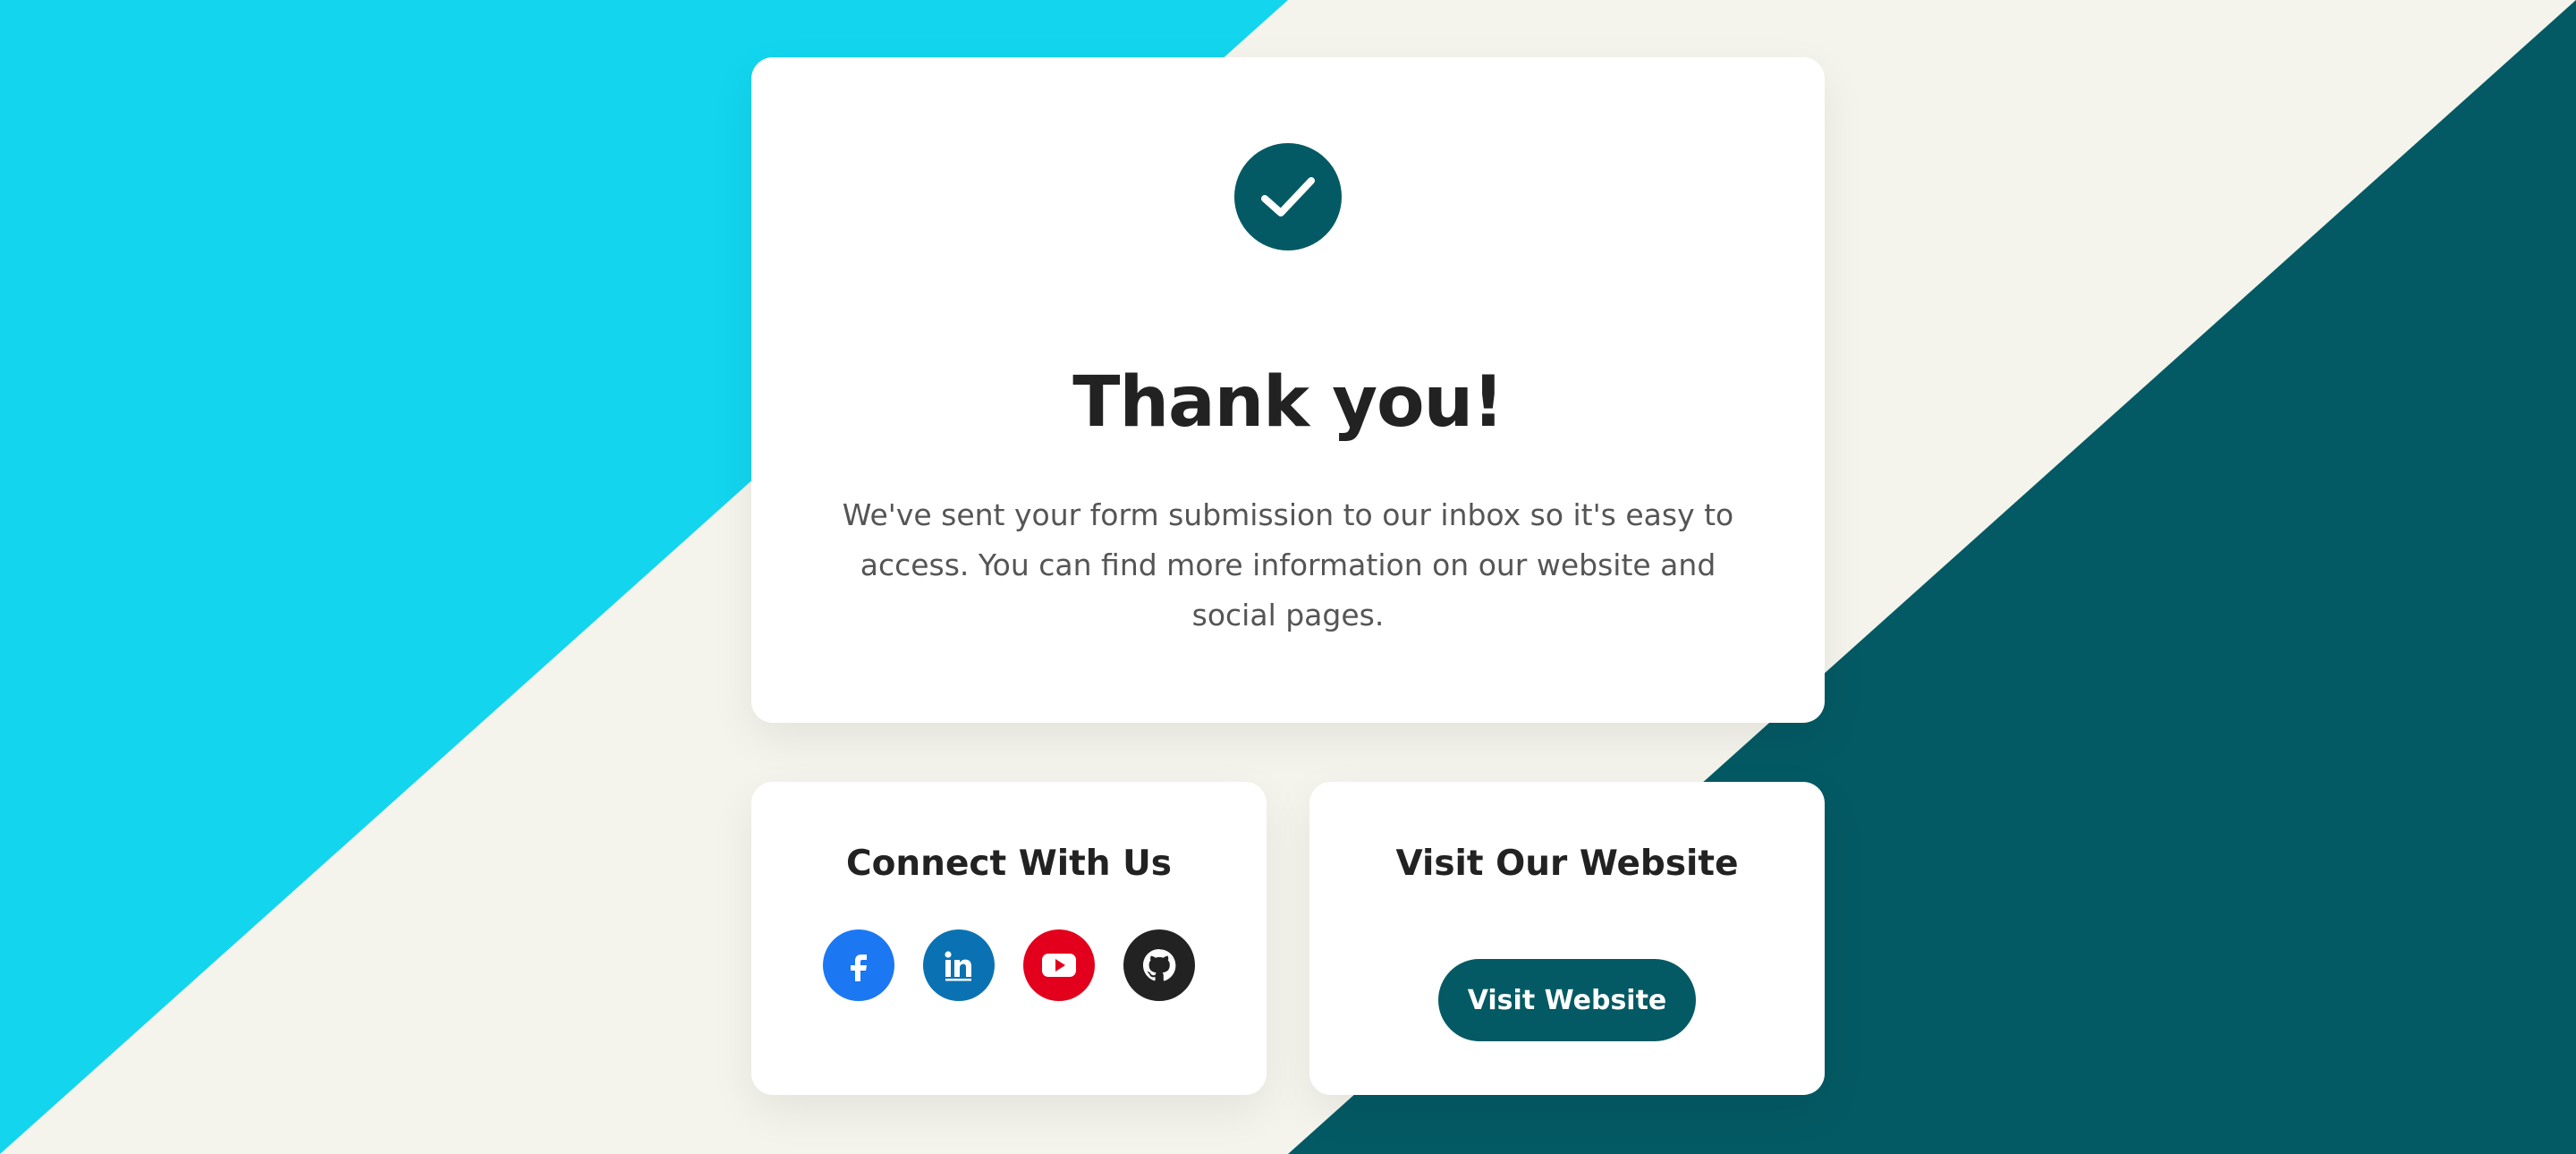 This screenshot has height=1154, width=2576. I want to click on facebook-link, so click(858, 965).